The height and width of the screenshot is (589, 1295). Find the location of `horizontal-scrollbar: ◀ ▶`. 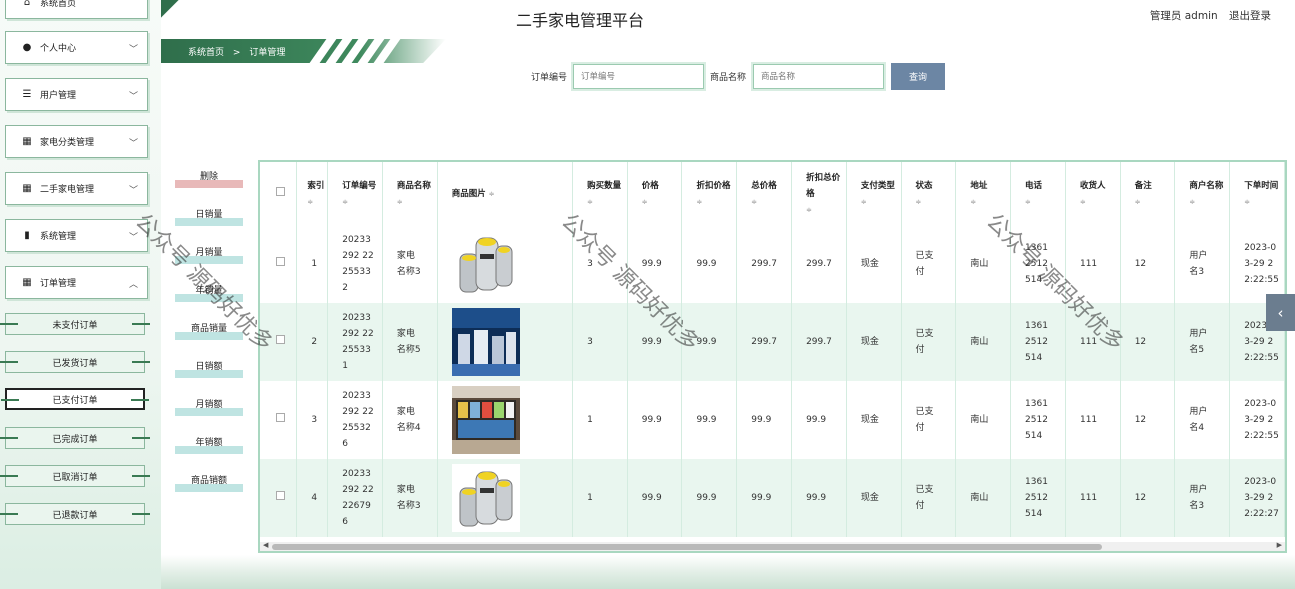

horizontal-scrollbar: ◀ ▶ is located at coordinates (772, 546).